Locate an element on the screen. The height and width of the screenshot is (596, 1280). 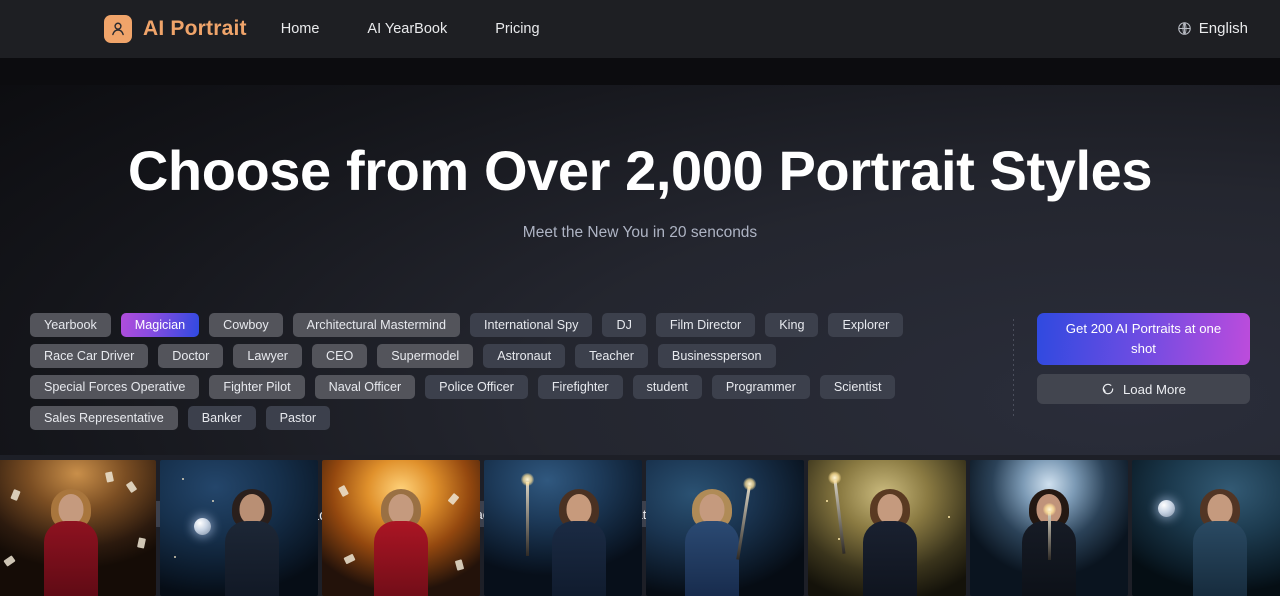
style-tag-special-forces-operative: Special Forces Operative is located at coordinates (115, 387).